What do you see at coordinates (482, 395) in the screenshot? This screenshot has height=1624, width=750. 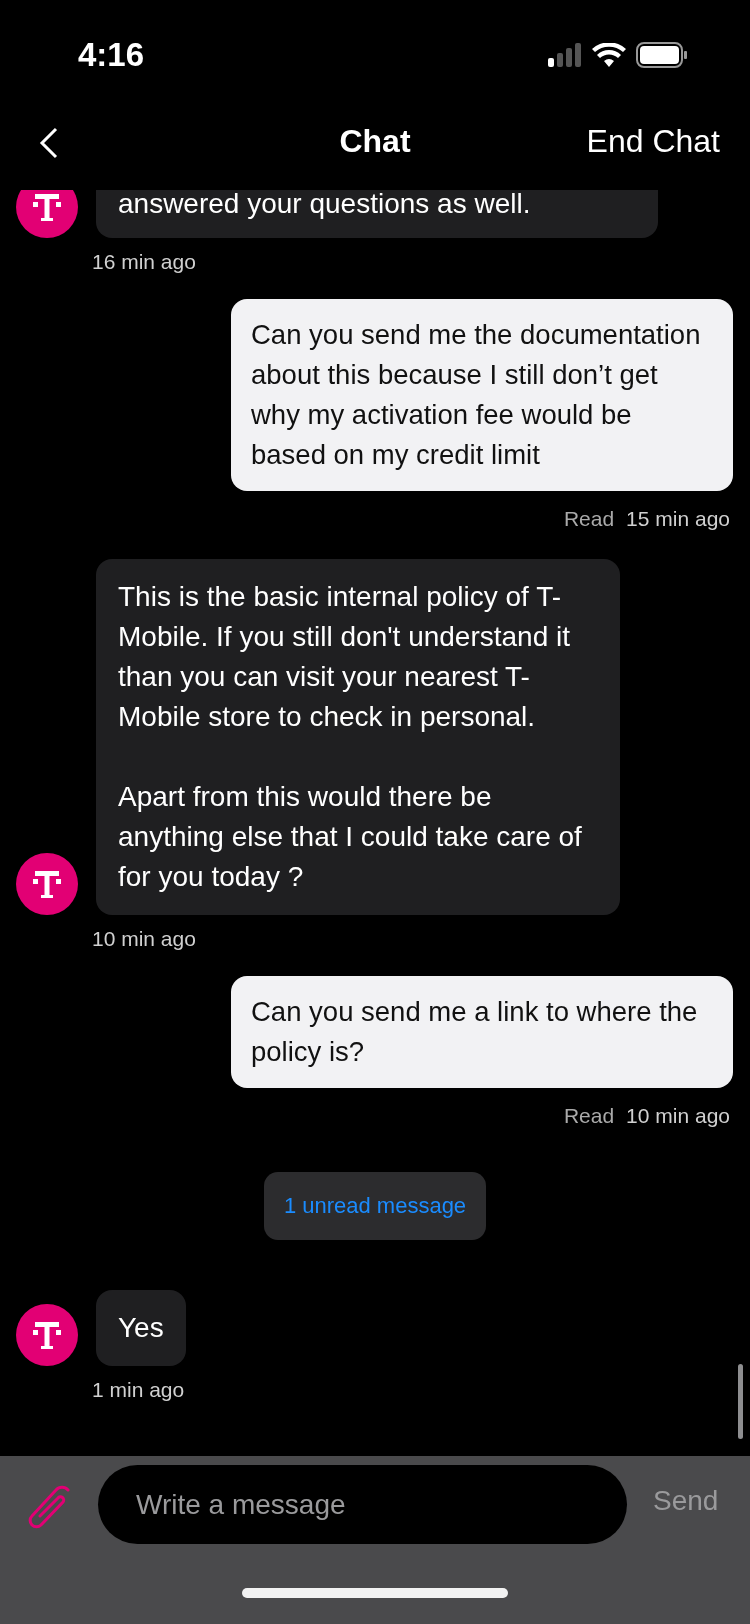 I see `user-message: Can you send me the documentation about this because I still don’t get why my activation fee would be based on my credit limit` at bounding box center [482, 395].